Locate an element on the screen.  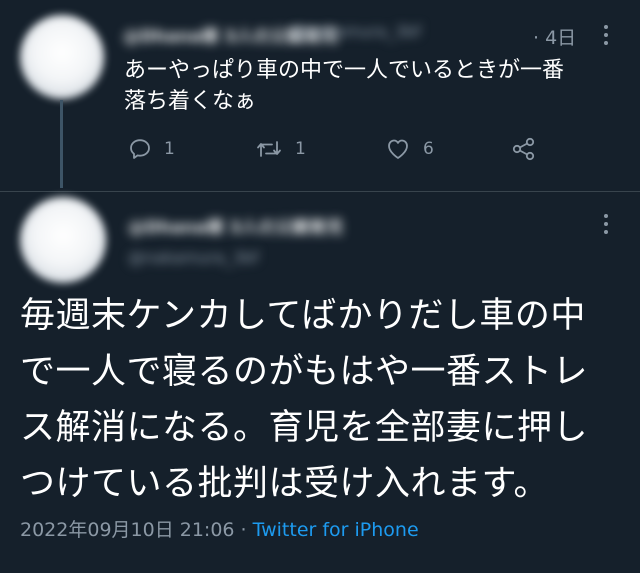
retweet-button: 1 is located at coordinates (280, 149).